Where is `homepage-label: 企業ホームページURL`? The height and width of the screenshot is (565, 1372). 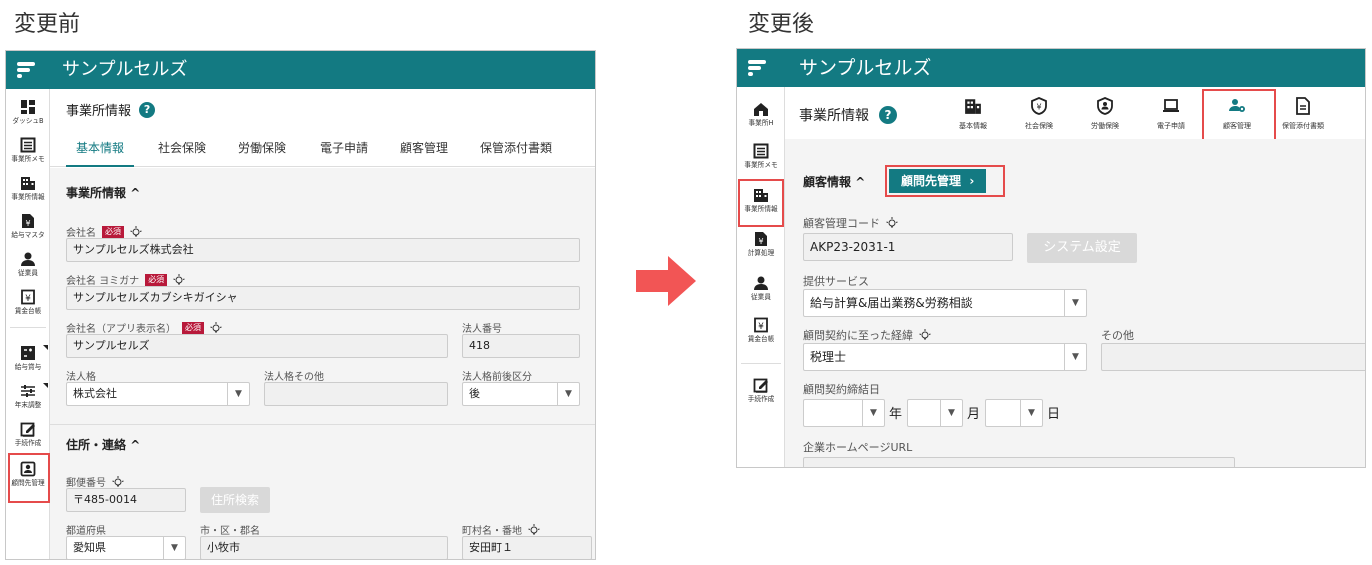
homepage-label: 企業ホームページURL is located at coordinates (858, 447).